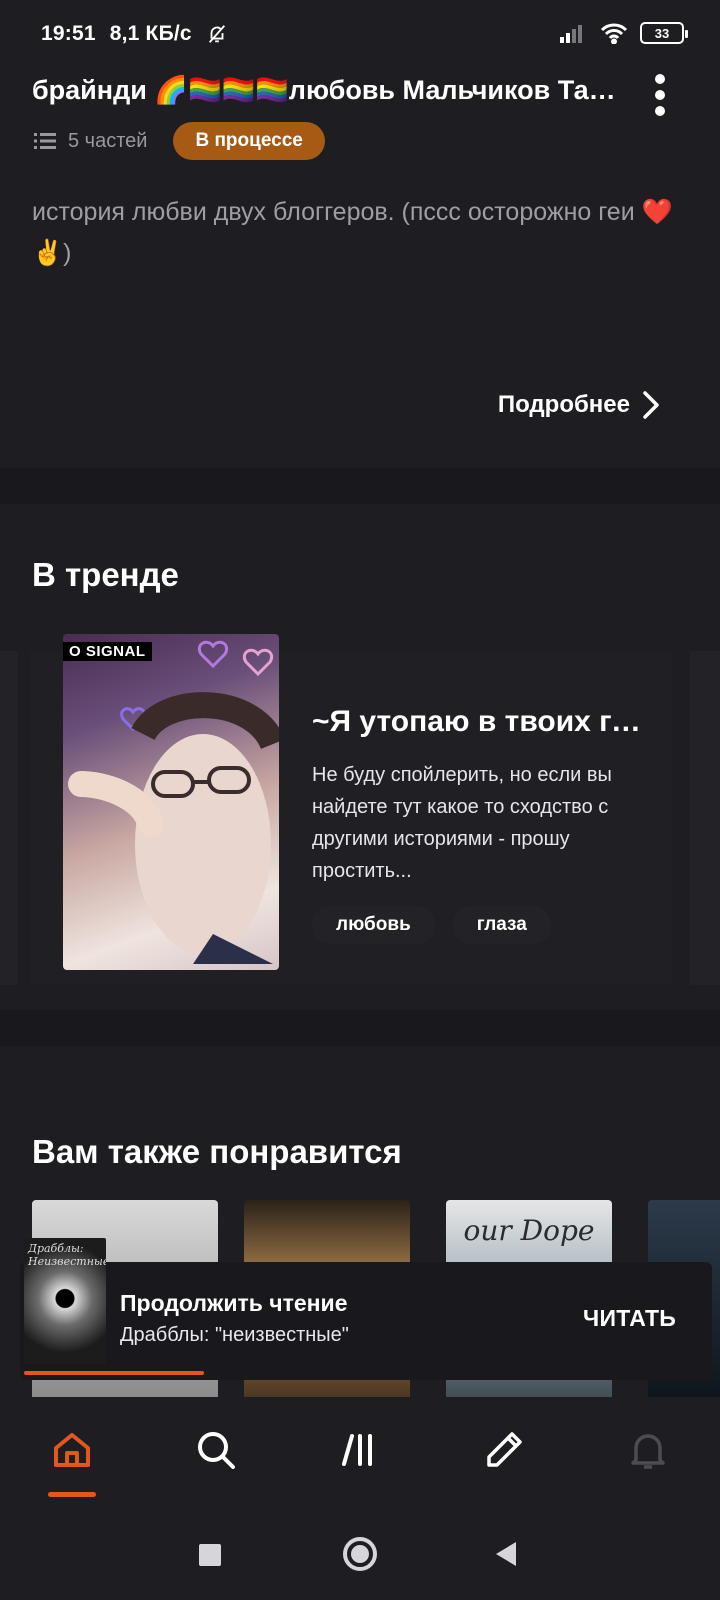  What do you see at coordinates (501, 925) in the screenshot?
I see `tag-chip: глаза` at bounding box center [501, 925].